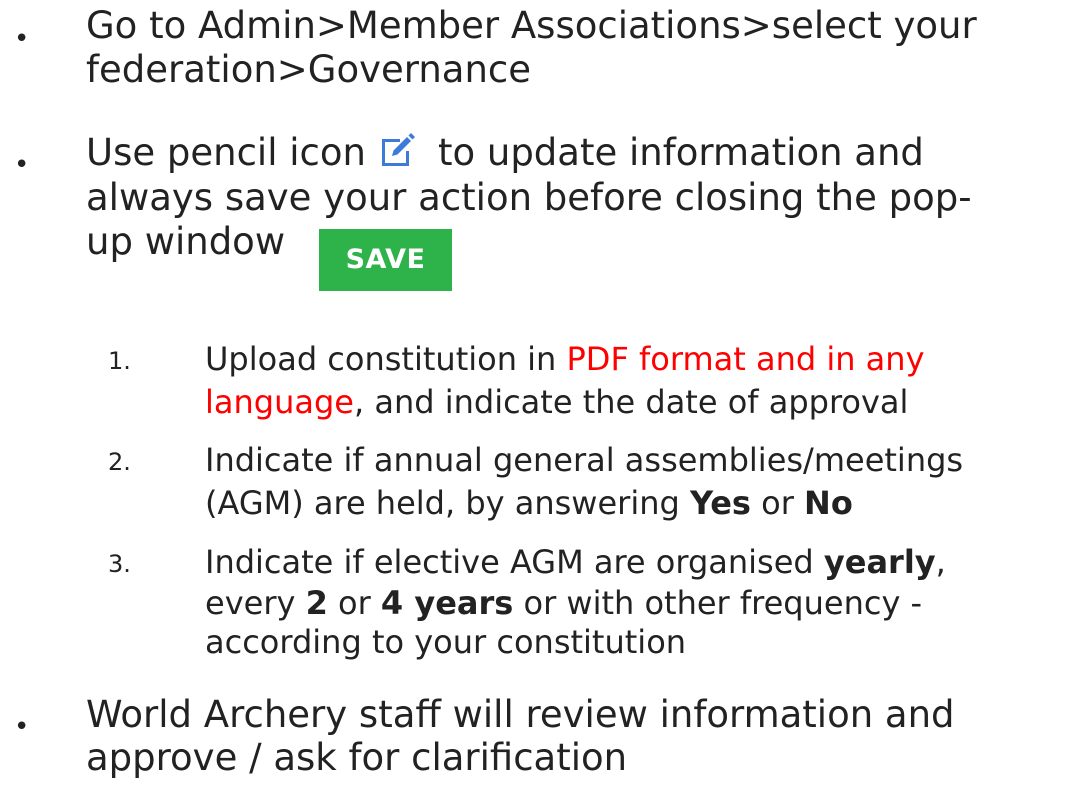 This screenshot has height=789, width=1071. What do you see at coordinates (397, 151) in the screenshot?
I see `pencil-edit-icon` at bounding box center [397, 151].